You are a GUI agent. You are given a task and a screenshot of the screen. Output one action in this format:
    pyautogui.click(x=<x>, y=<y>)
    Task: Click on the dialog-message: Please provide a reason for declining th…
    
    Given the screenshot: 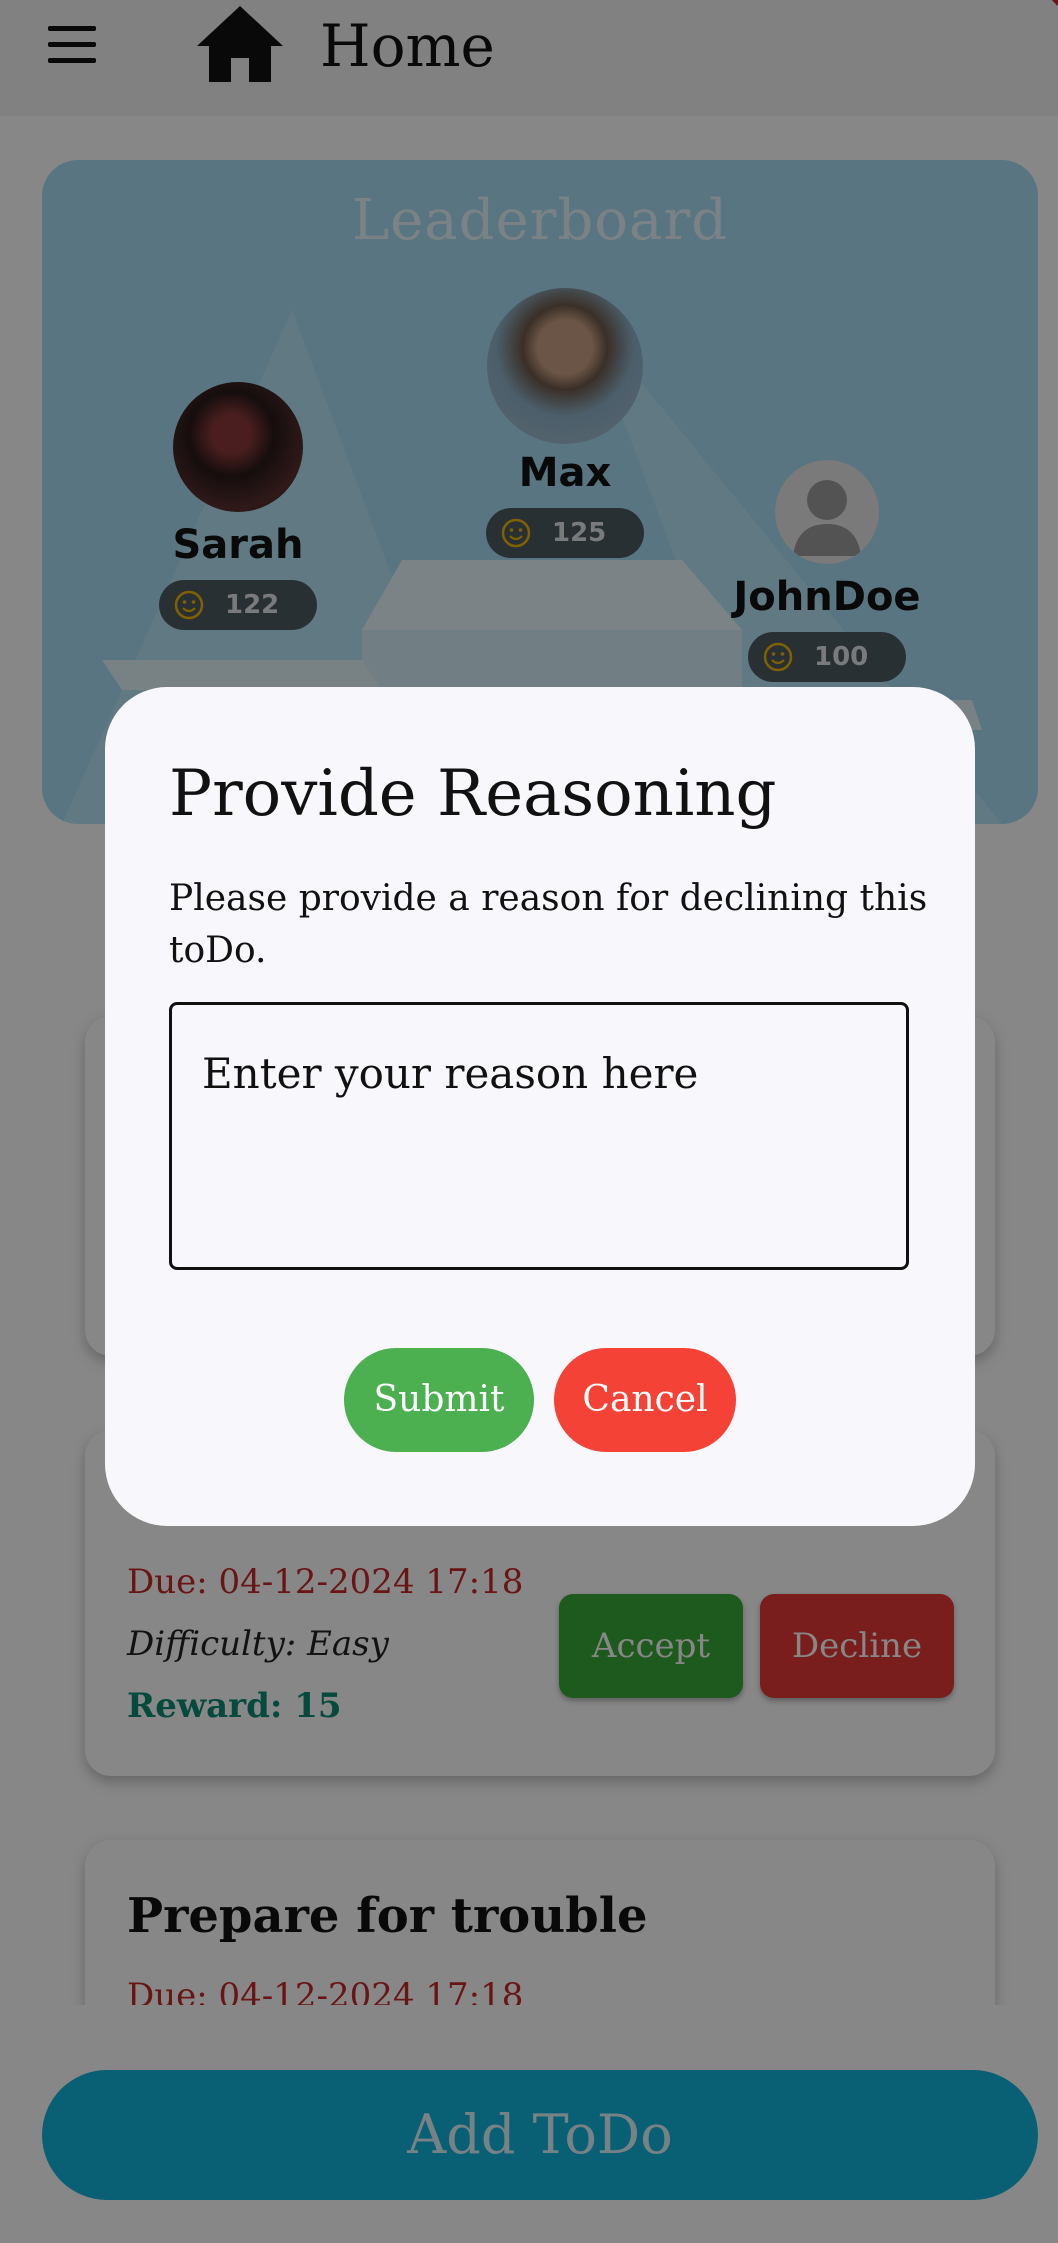 What is the action you would take?
    pyautogui.click(x=548, y=924)
    